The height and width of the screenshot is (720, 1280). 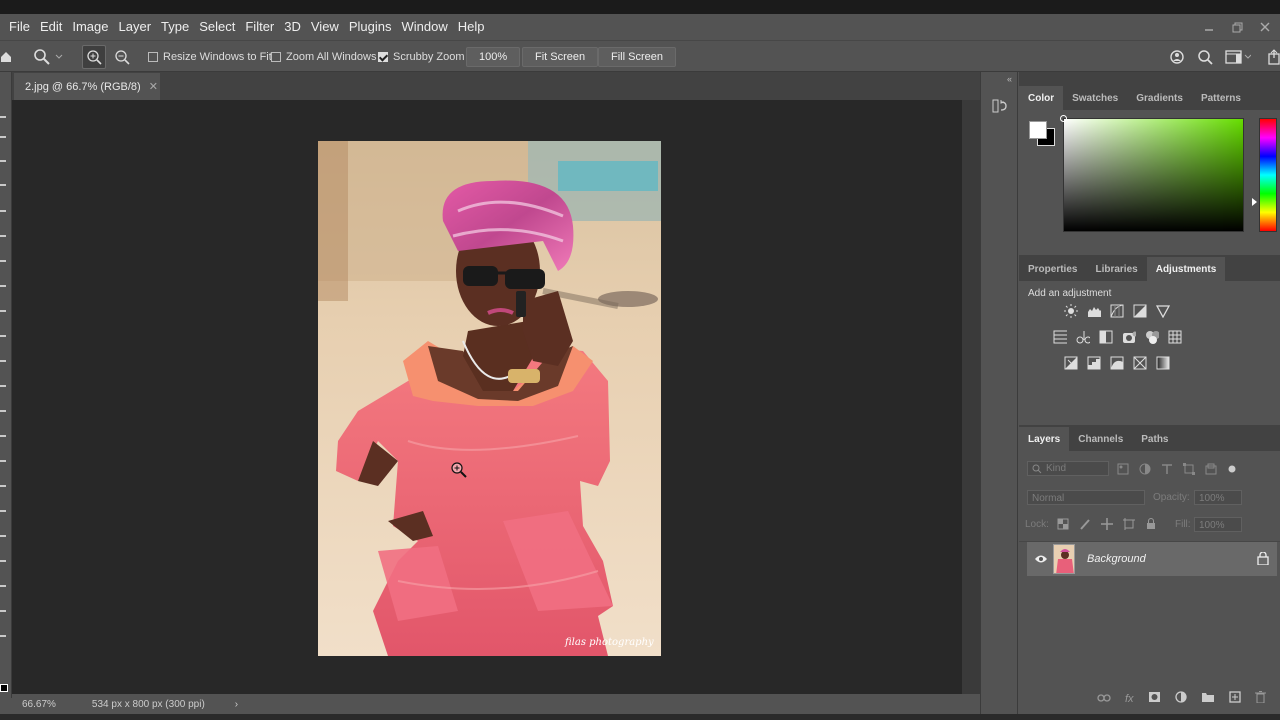 What do you see at coordinates (421, 56) in the screenshot?
I see `scrubby-zoom-checkbox: Scrubby Zoom` at bounding box center [421, 56].